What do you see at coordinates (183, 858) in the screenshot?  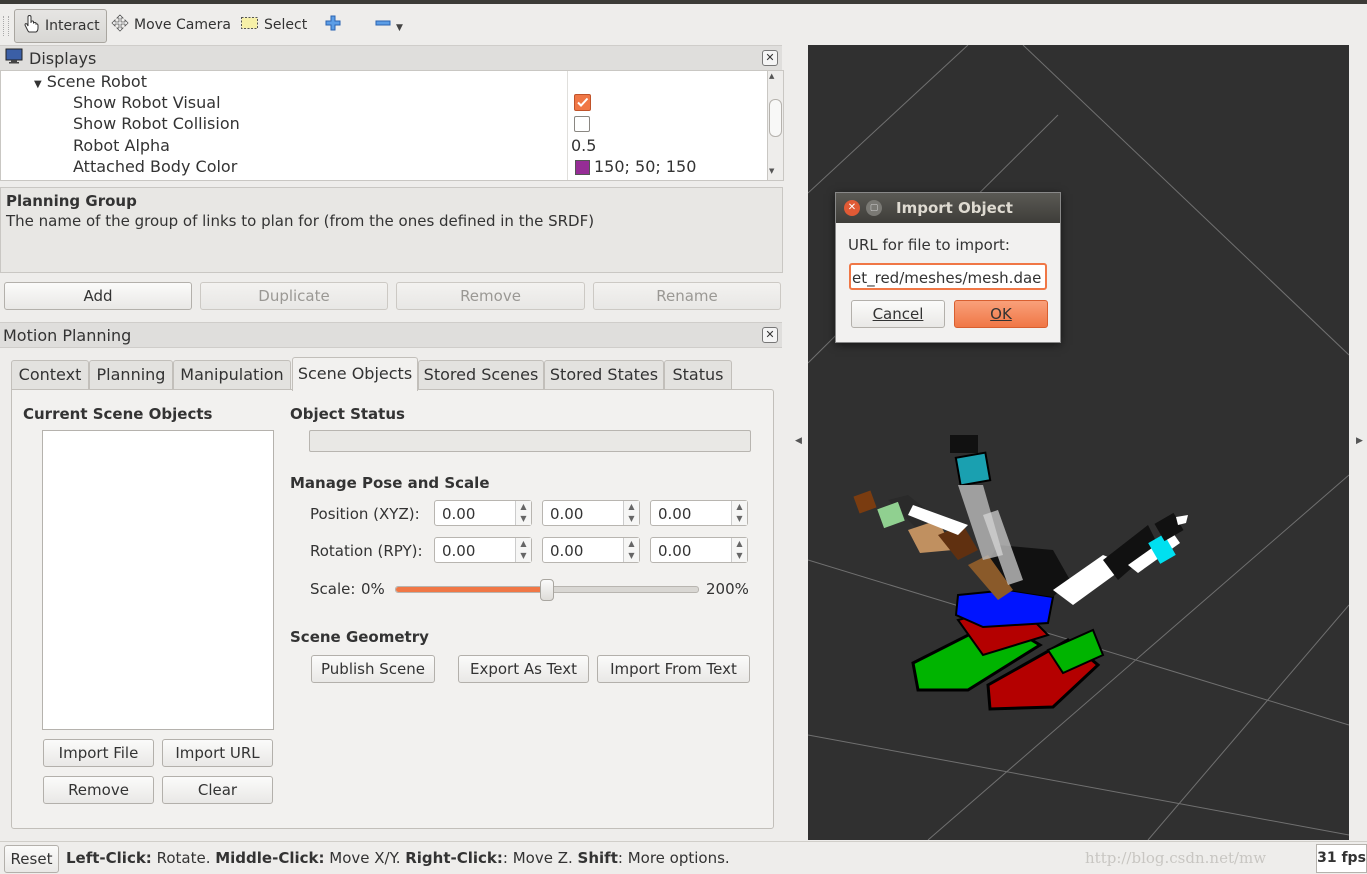 I see `rotate-text: Rotate.` at bounding box center [183, 858].